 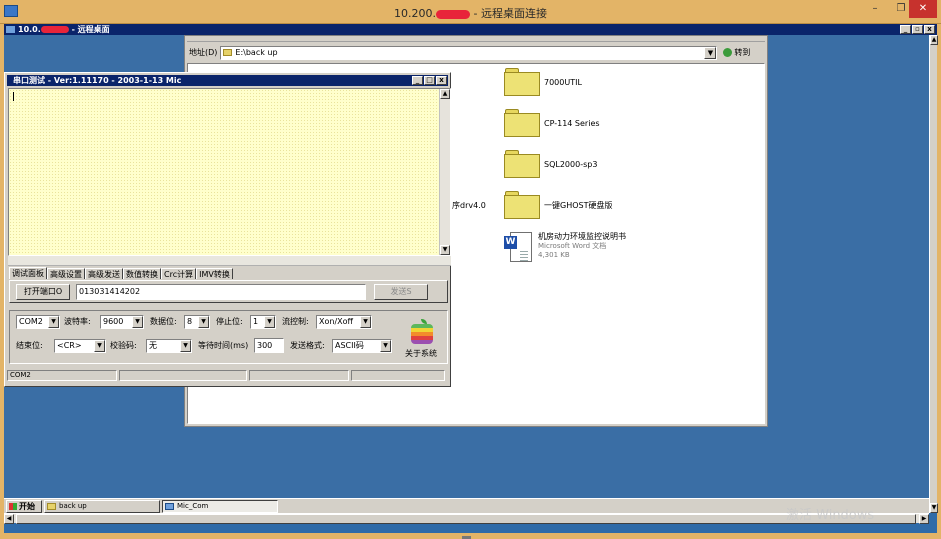 What do you see at coordinates (102, 506) in the screenshot?
I see `taskbar-item-back-up: back up` at bounding box center [102, 506].